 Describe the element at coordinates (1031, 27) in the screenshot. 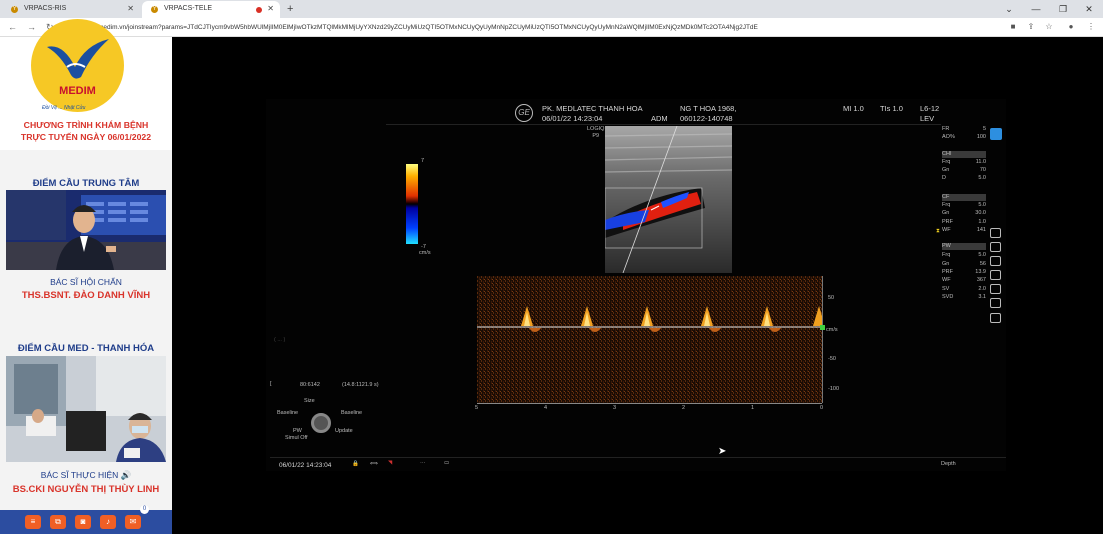

I see `share-icon: ⇪` at that location.